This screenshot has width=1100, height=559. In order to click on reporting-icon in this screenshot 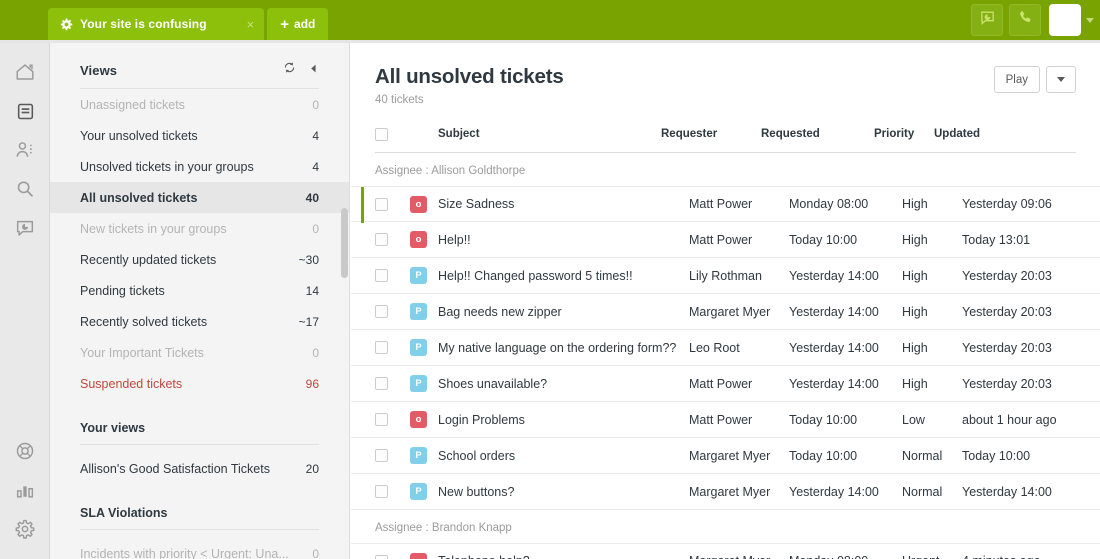, I will do `click(25, 492)`.